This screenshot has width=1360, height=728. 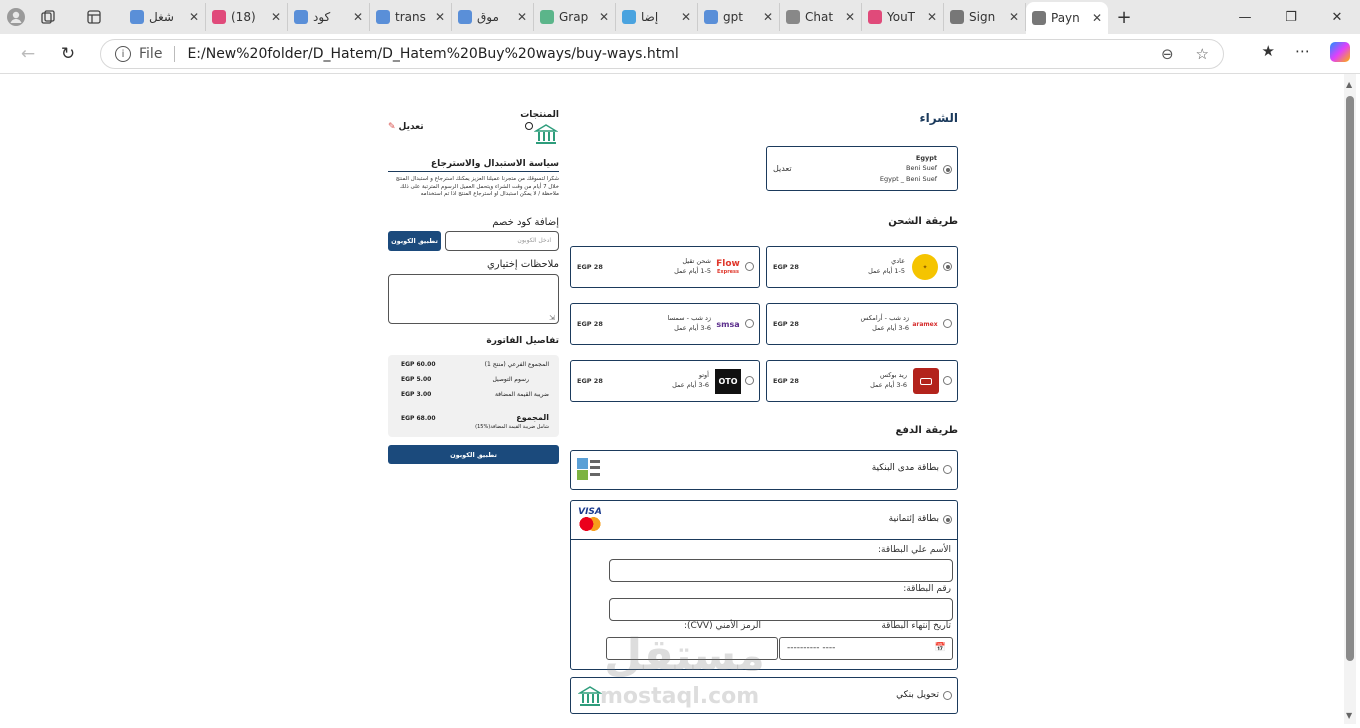 I want to click on smsa-logo: smsa, so click(x=728, y=324).